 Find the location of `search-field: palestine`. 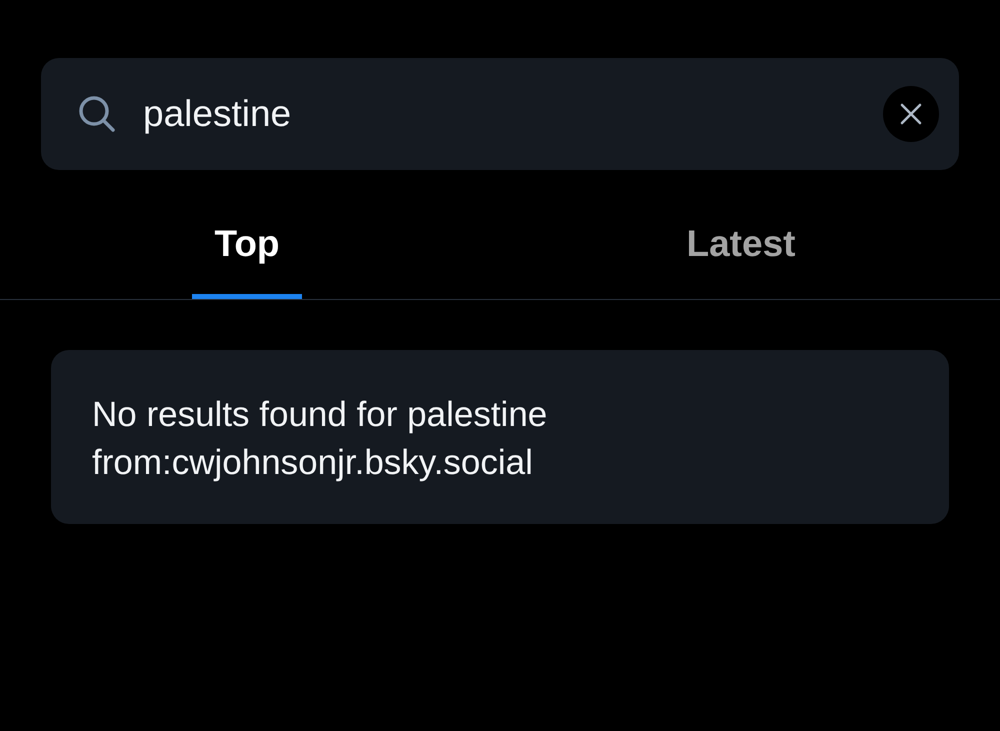

search-field: palestine is located at coordinates (500, 114).